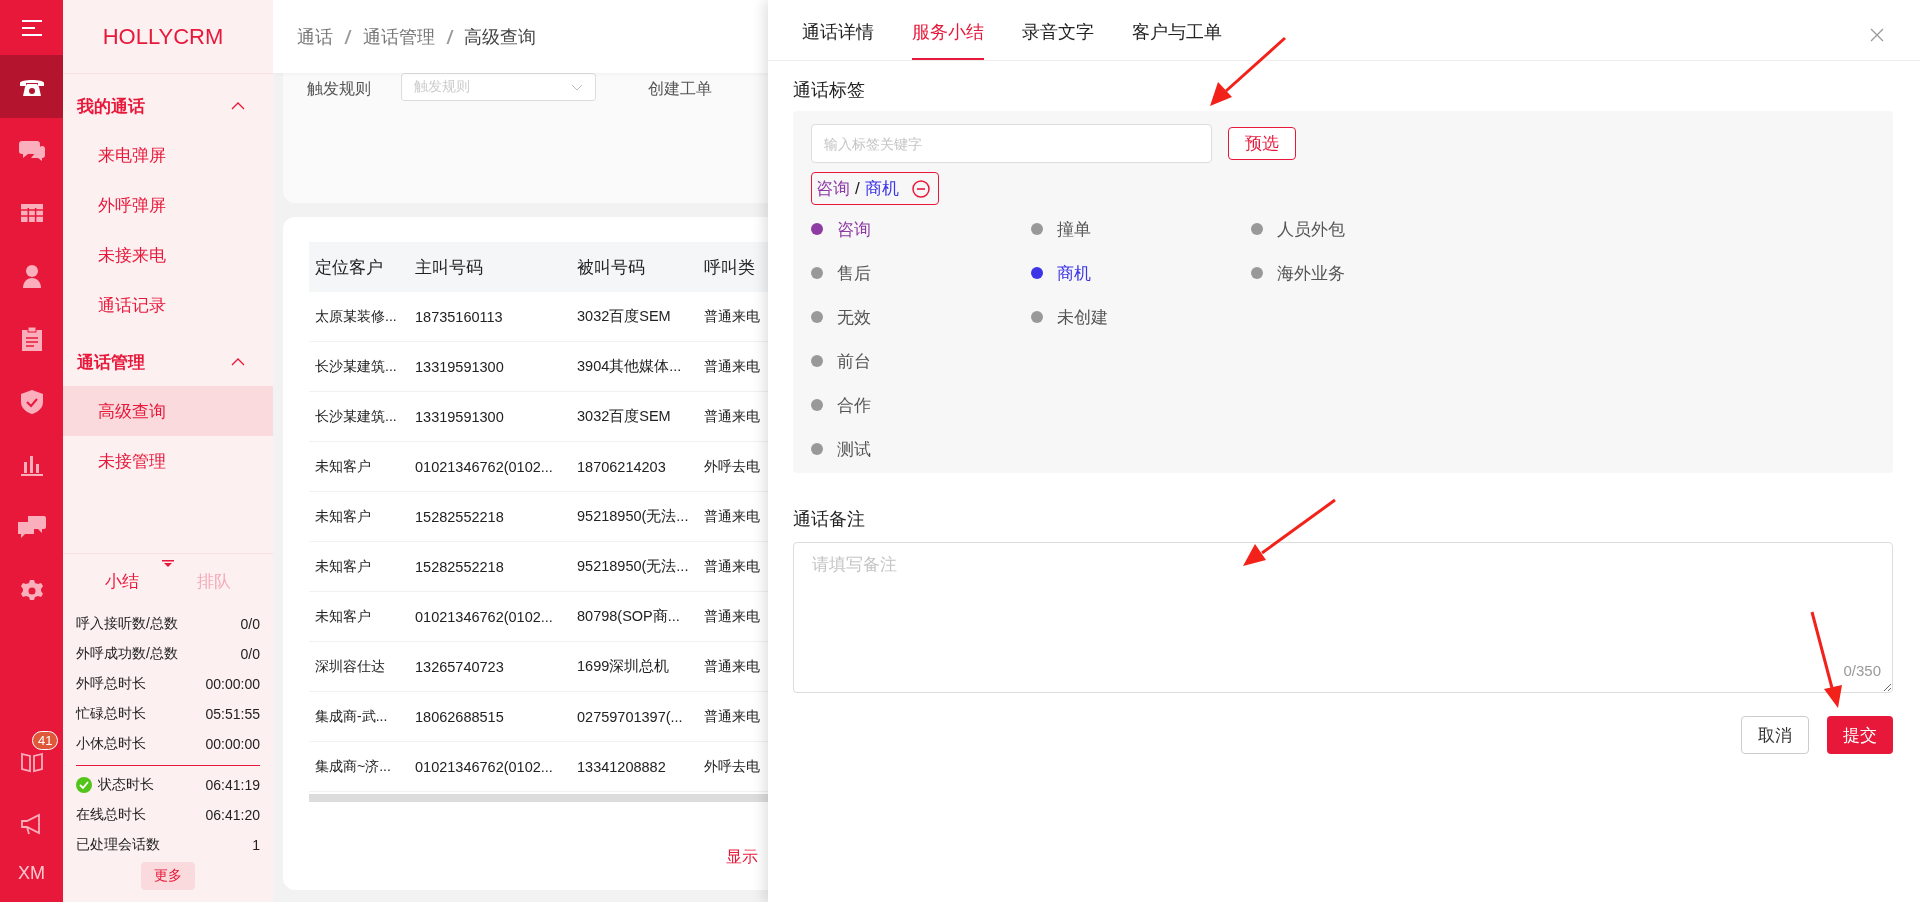 The height and width of the screenshot is (902, 1920). What do you see at coordinates (1860, 735) in the screenshot?
I see `submit-button: 提交` at bounding box center [1860, 735].